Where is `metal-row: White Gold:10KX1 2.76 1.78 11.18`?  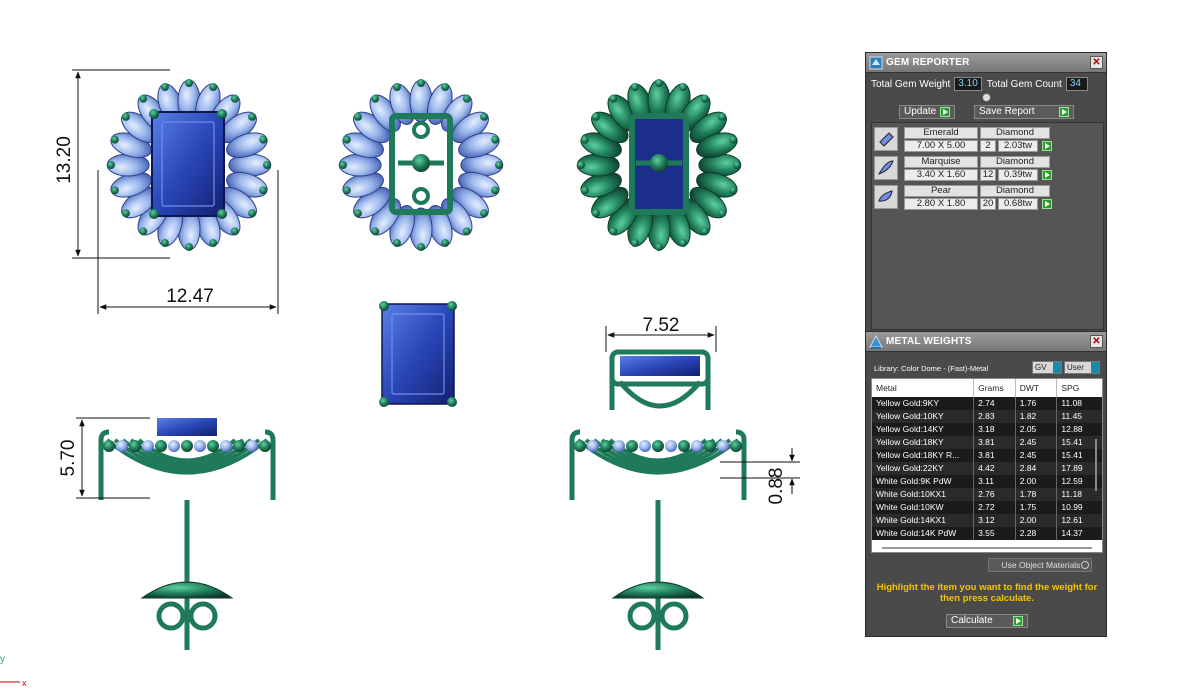
metal-row: White Gold:10KX1 2.76 1.78 11.18 is located at coordinates (987, 494).